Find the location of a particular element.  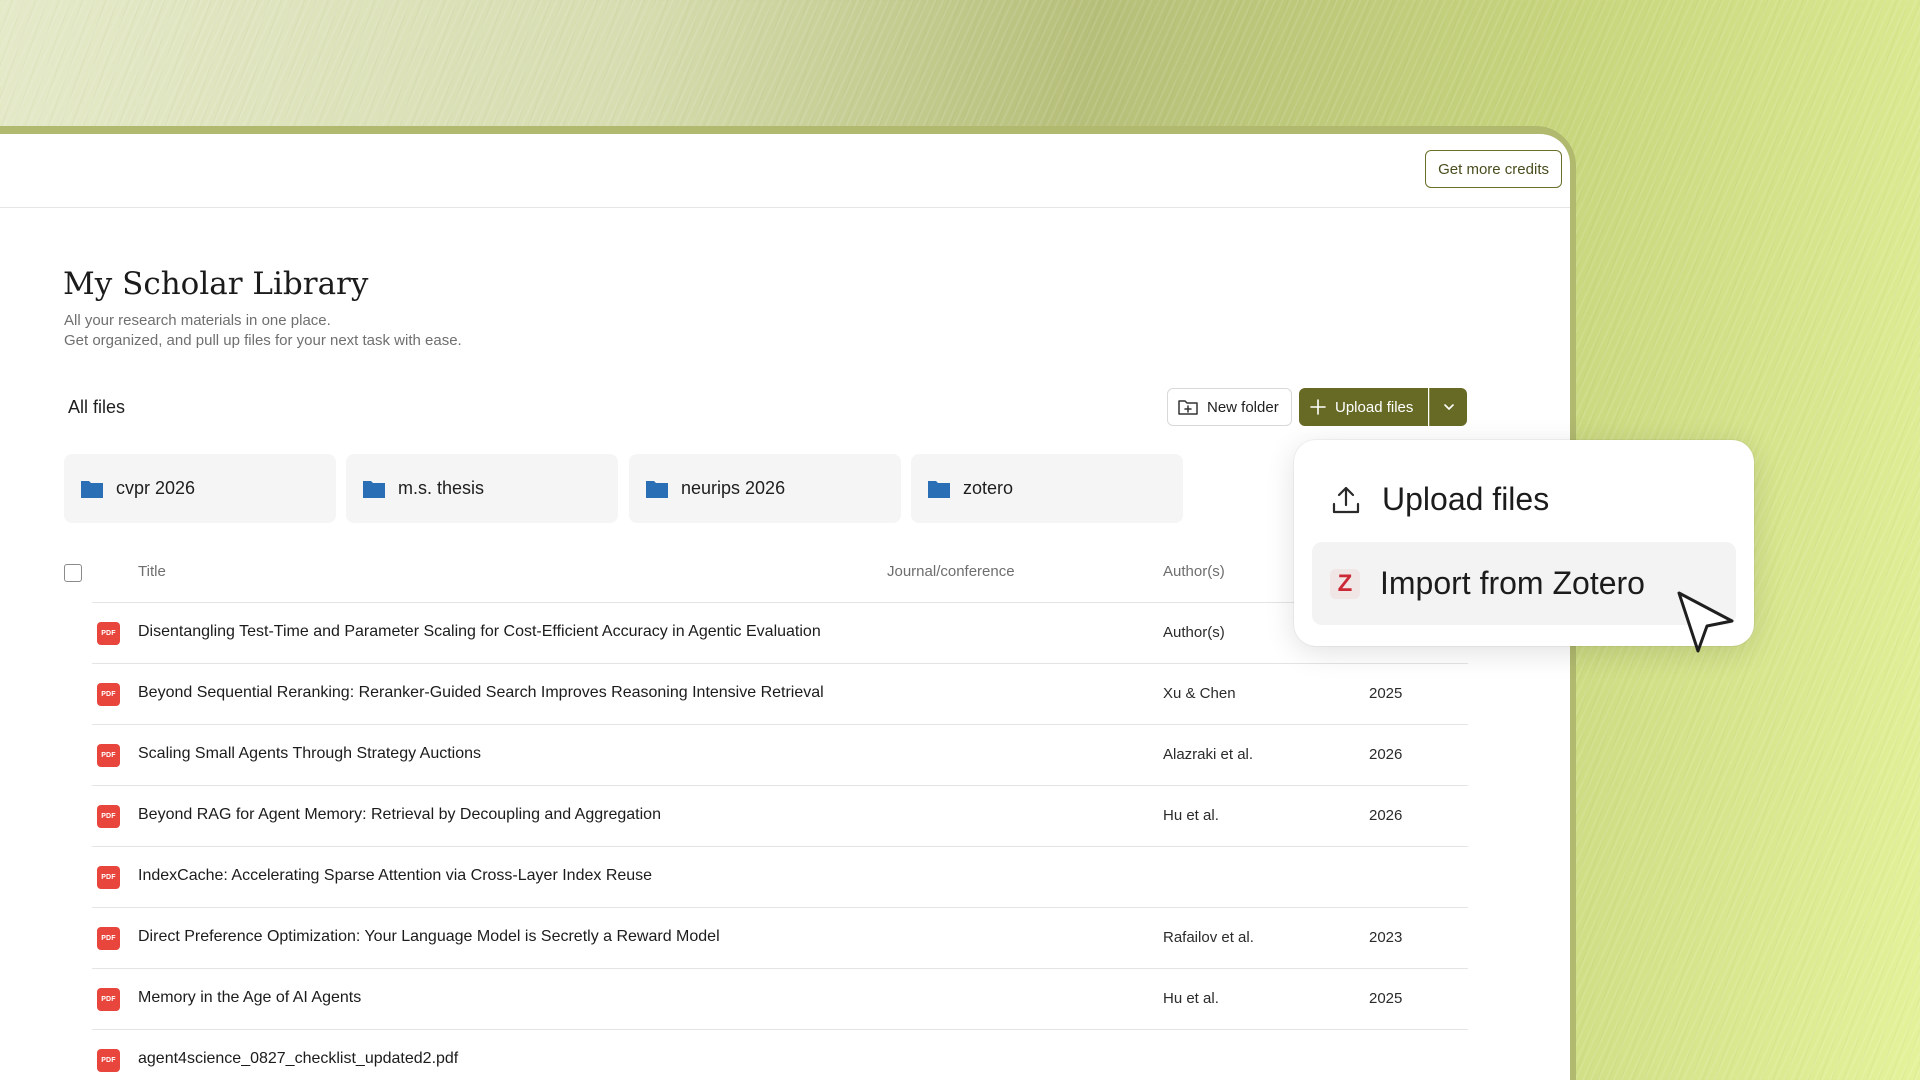

row-authors: Alazraki et al. is located at coordinates (1208, 754).